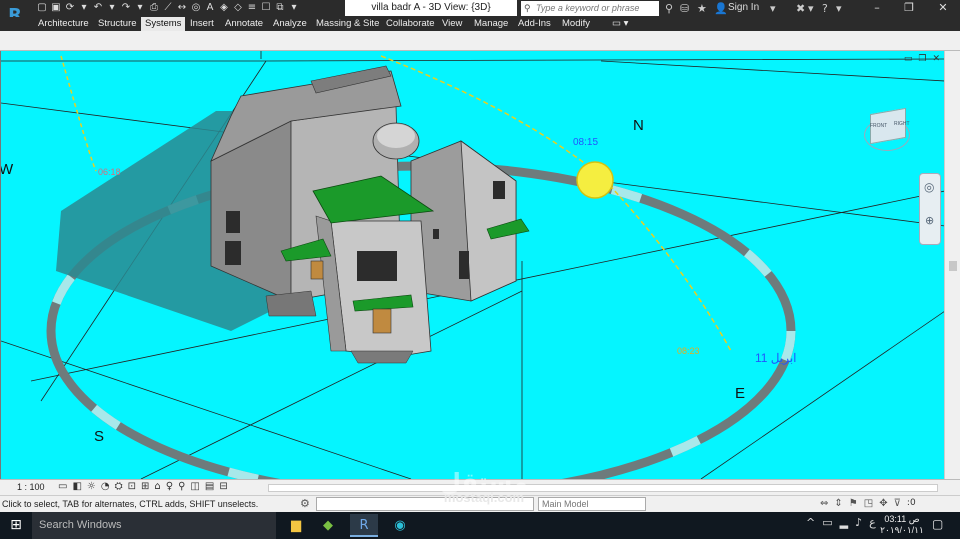 Image resolution: width=960 pixels, height=539 pixels. What do you see at coordinates (132, 486) in the screenshot?
I see `crop-icon: ⊡` at bounding box center [132, 486].